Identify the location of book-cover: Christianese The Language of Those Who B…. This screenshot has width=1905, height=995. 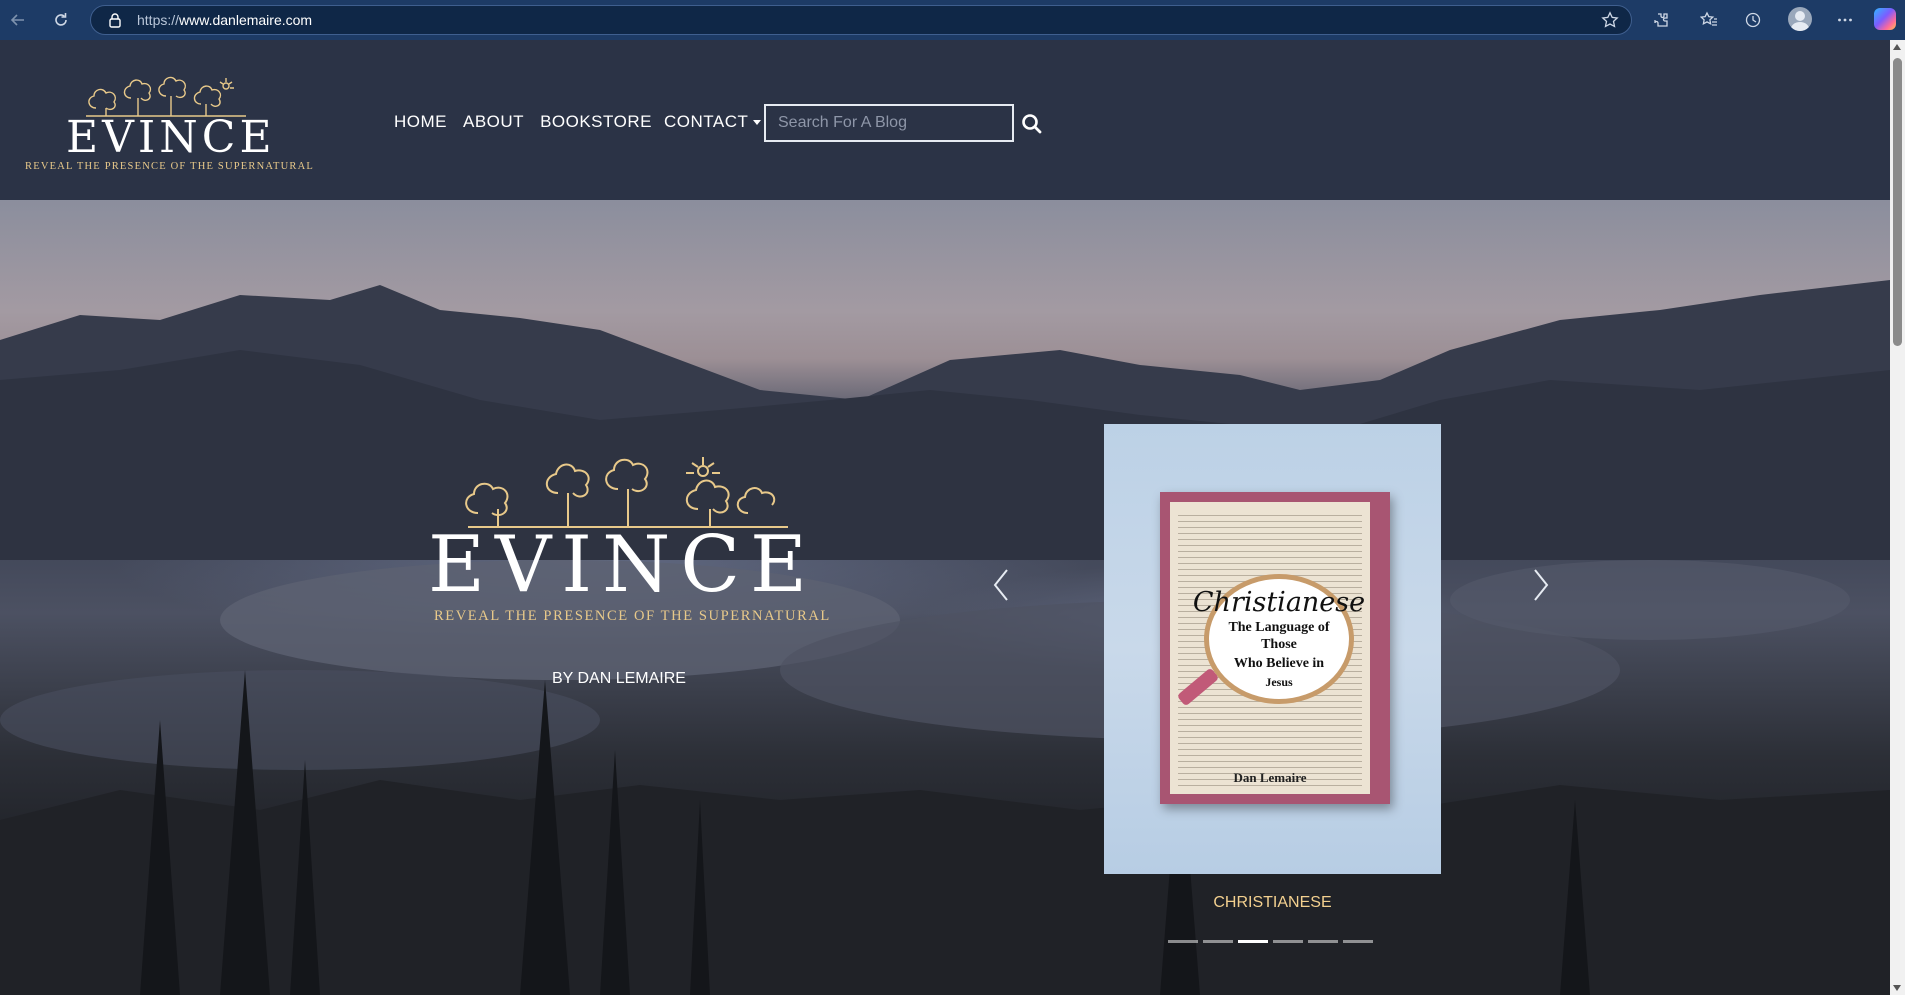
(1275, 648).